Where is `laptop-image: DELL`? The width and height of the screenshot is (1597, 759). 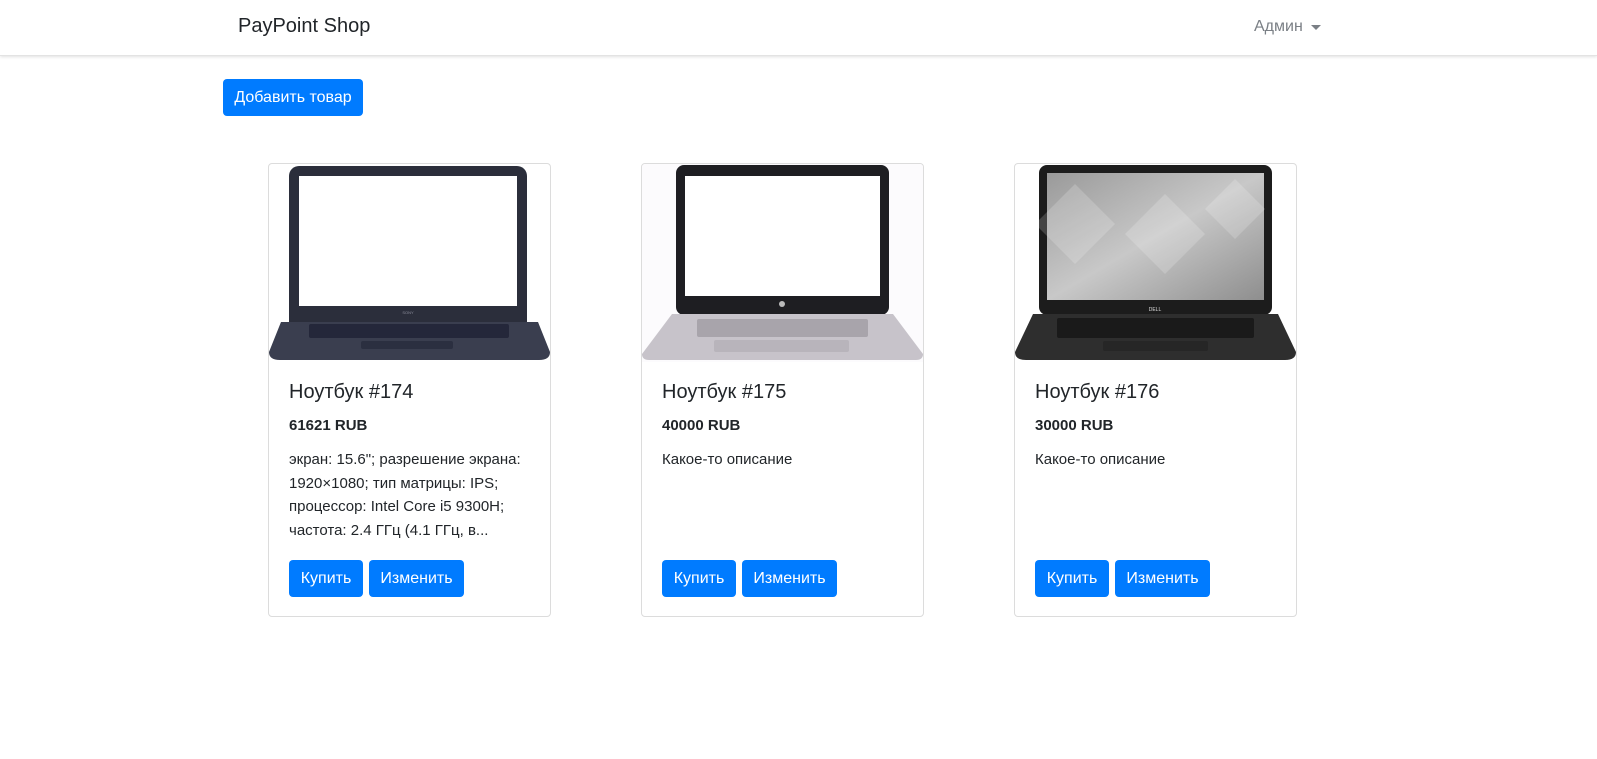 laptop-image: DELL is located at coordinates (1155, 262).